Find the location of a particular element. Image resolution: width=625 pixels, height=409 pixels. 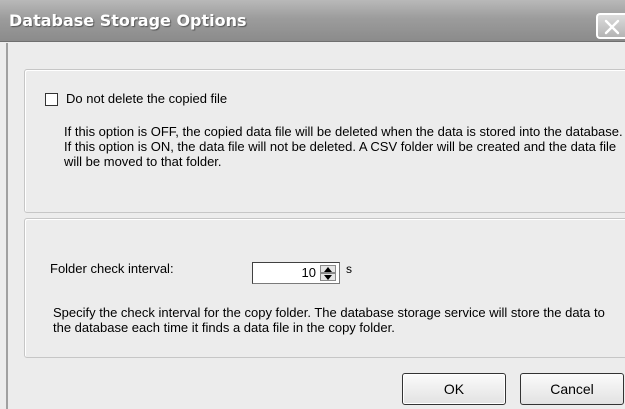

arrow-down-icon is located at coordinates (328, 277).